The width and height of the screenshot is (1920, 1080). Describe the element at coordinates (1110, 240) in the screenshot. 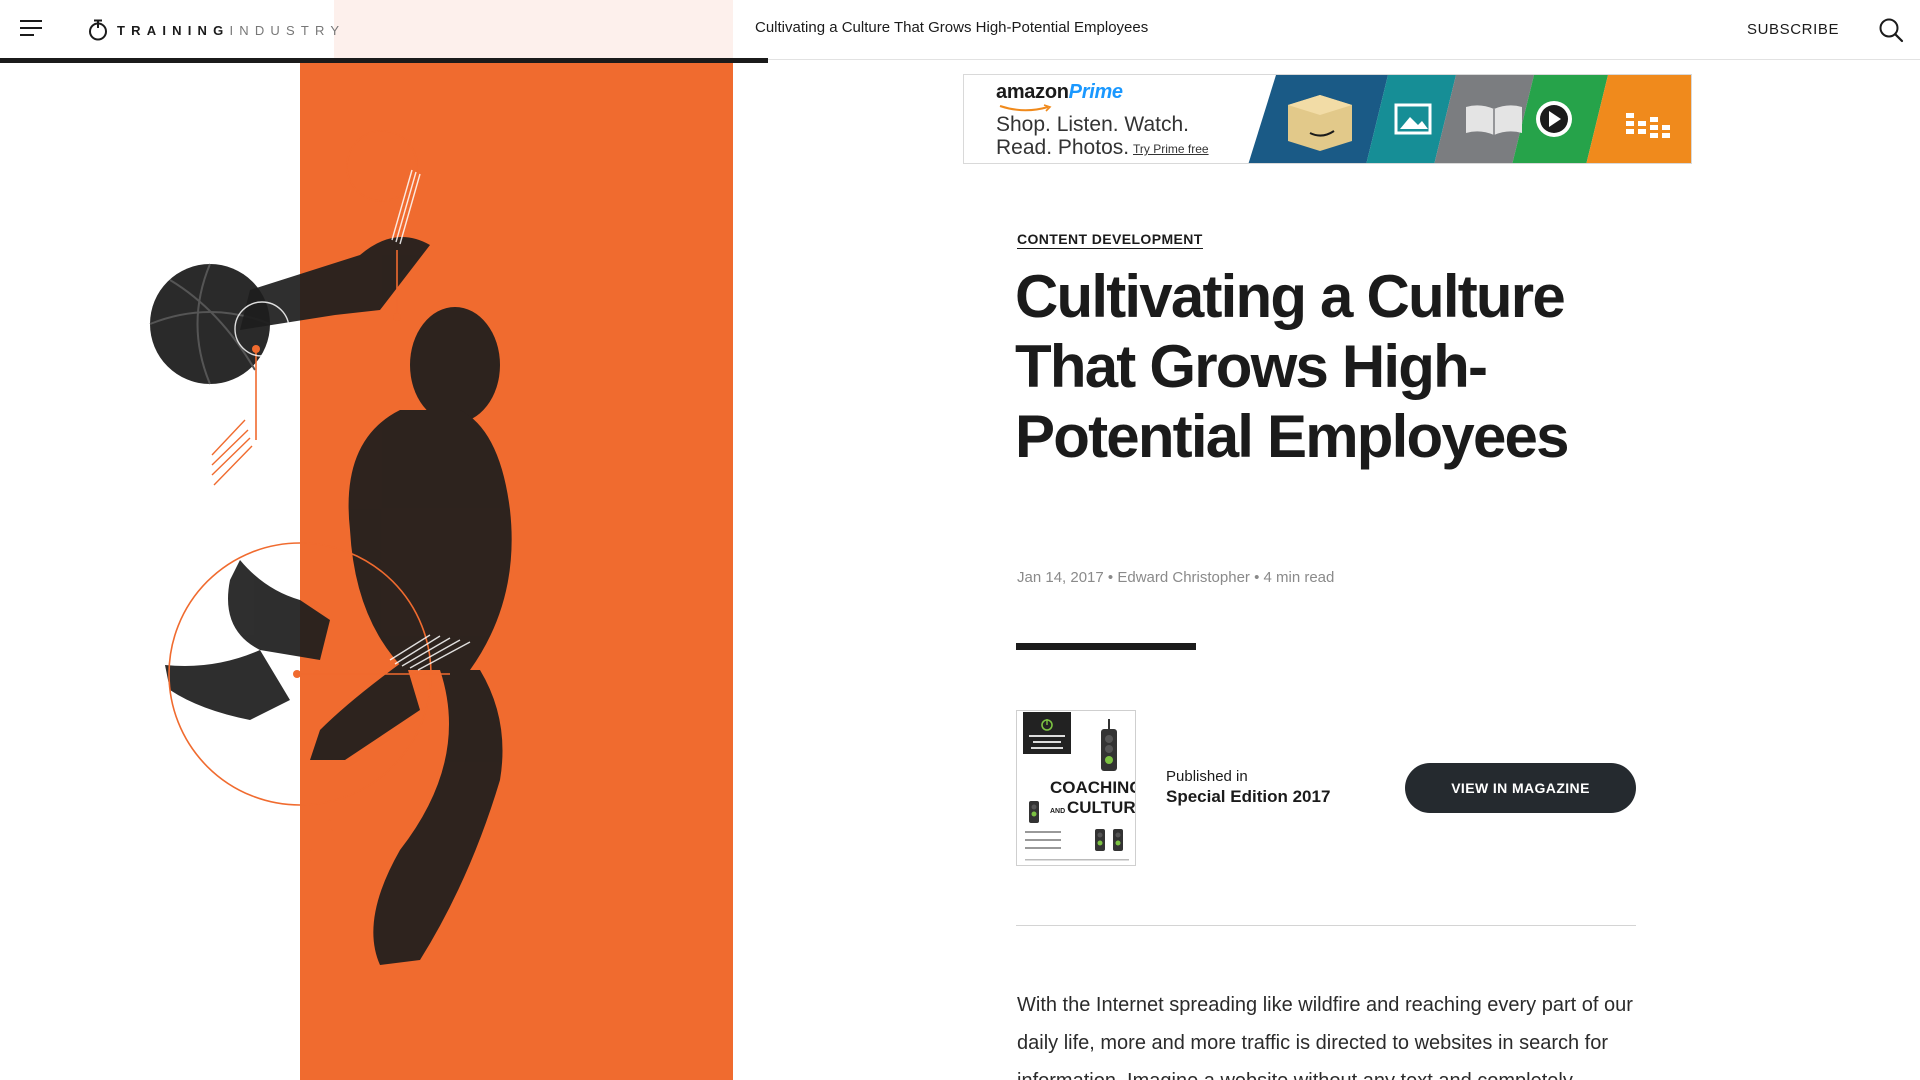

I see `category-link: CONTENT DEVELOPMENT` at that location.